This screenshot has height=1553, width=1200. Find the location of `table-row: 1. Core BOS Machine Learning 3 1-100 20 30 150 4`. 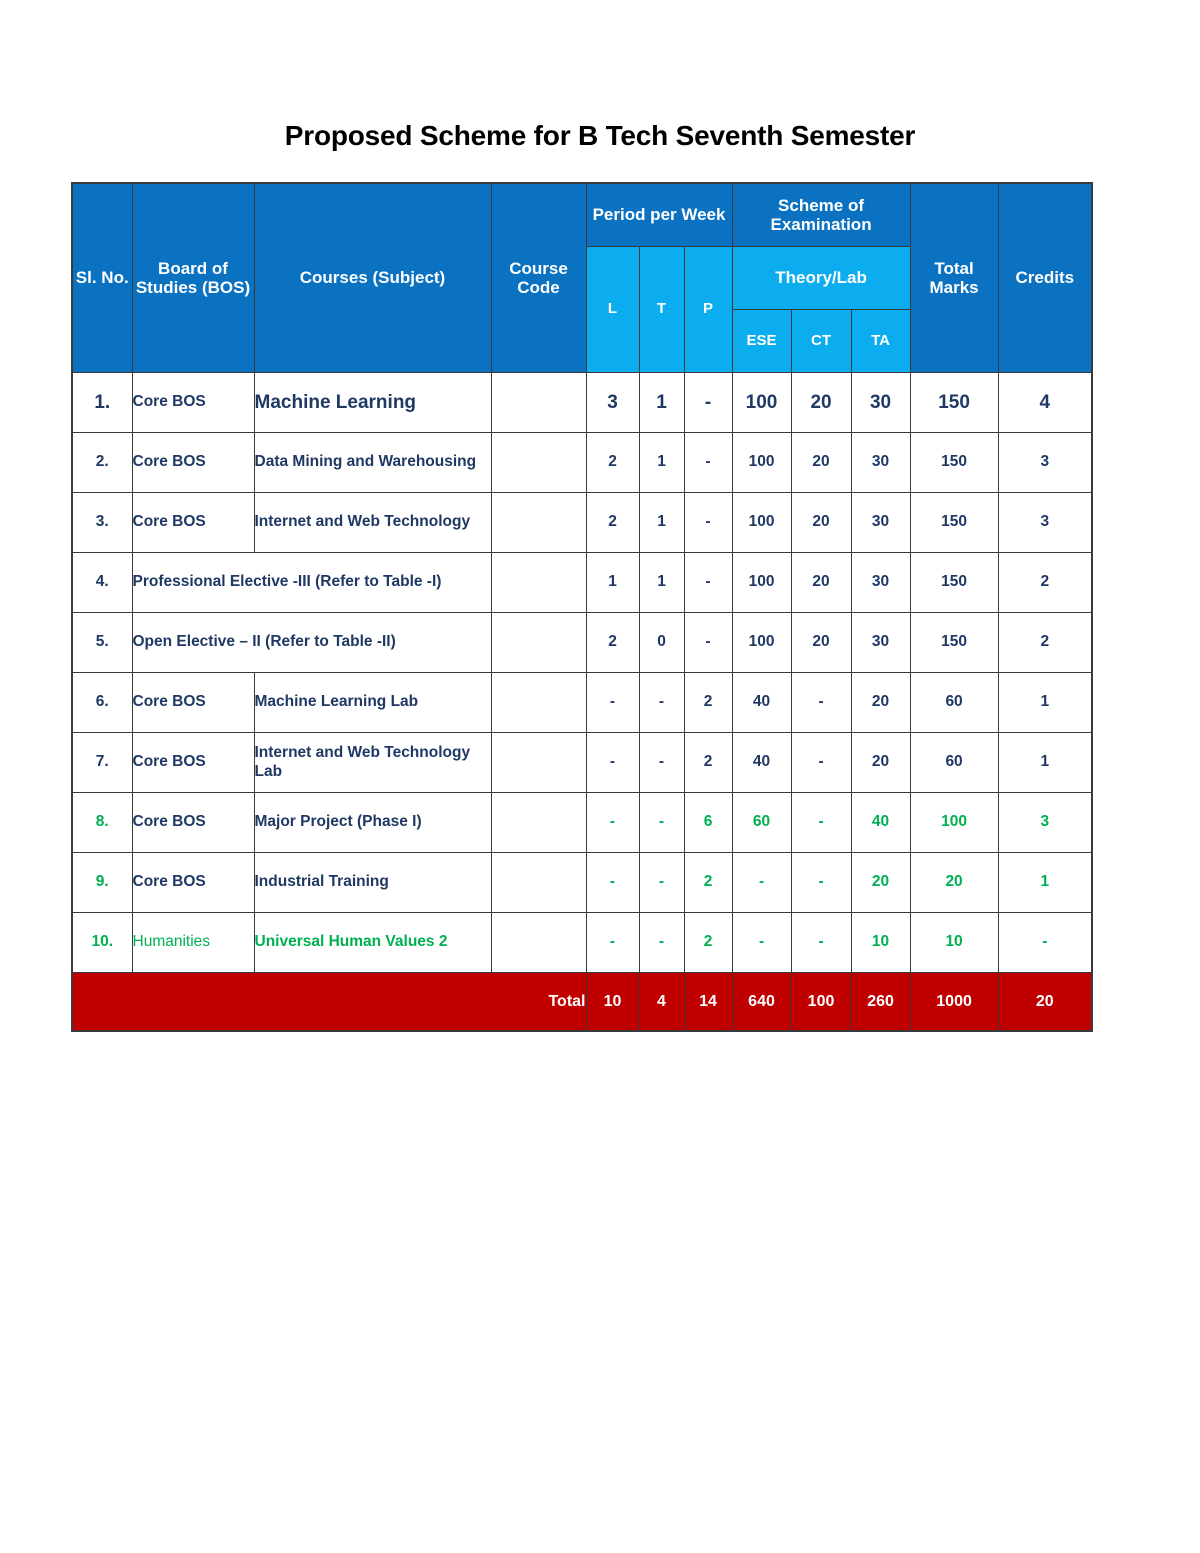

table-row: 1. Core BOS Machine Learning 3 1-100 20 30 150 4 is located at coordinates (582, 402).